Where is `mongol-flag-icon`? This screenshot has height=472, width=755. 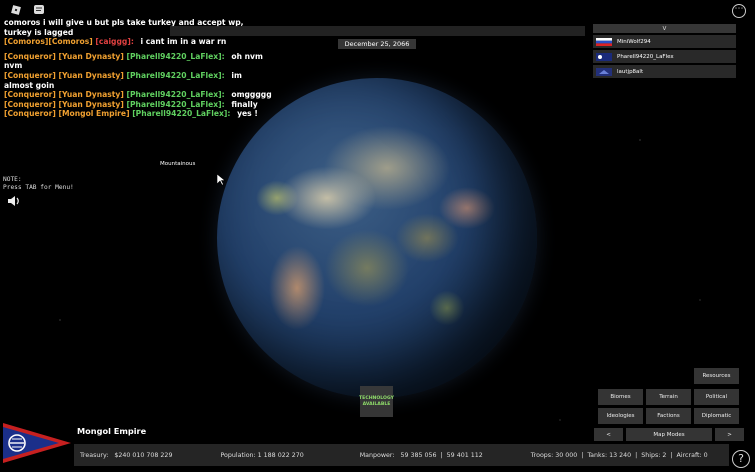
mongol-flag-icon is located at coordinates (604, 56).